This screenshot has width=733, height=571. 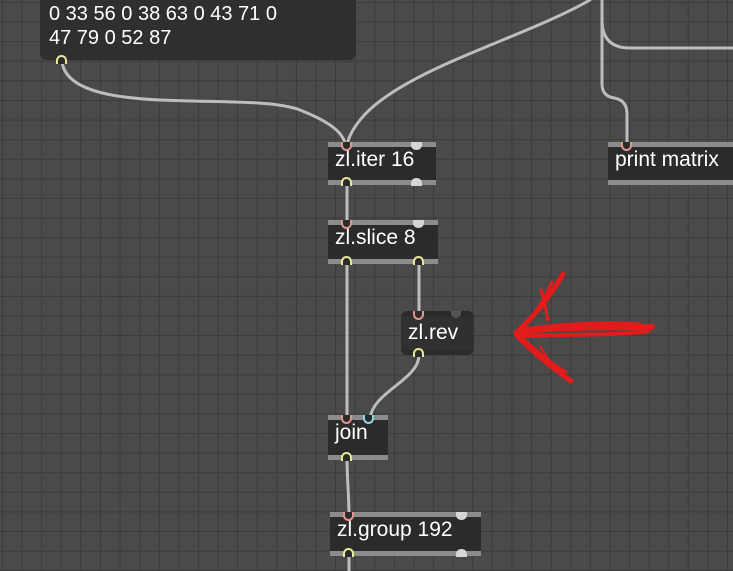 I want to click on patch-cord-join-to-group, so click(x=348, y=486).